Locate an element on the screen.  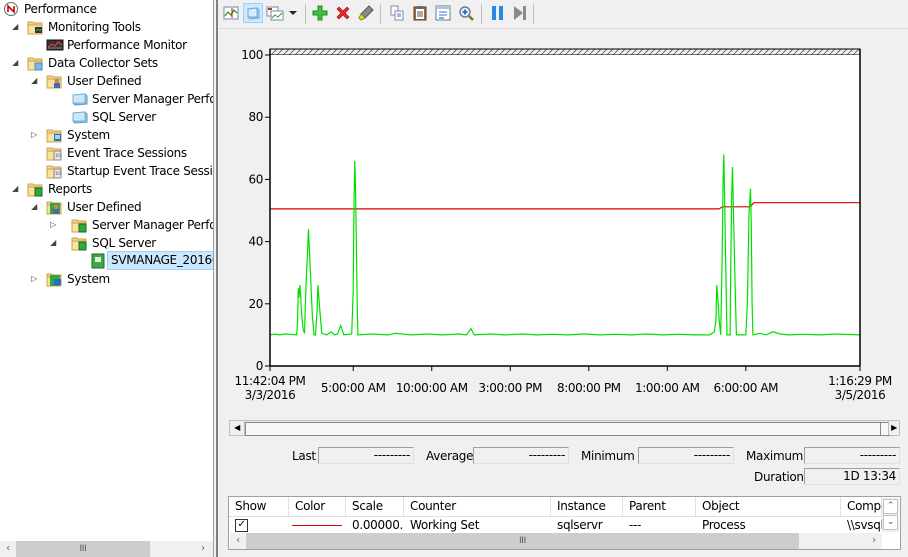
timeline-right-arrow-icon: ▶ is located at coordinates (893, 428).